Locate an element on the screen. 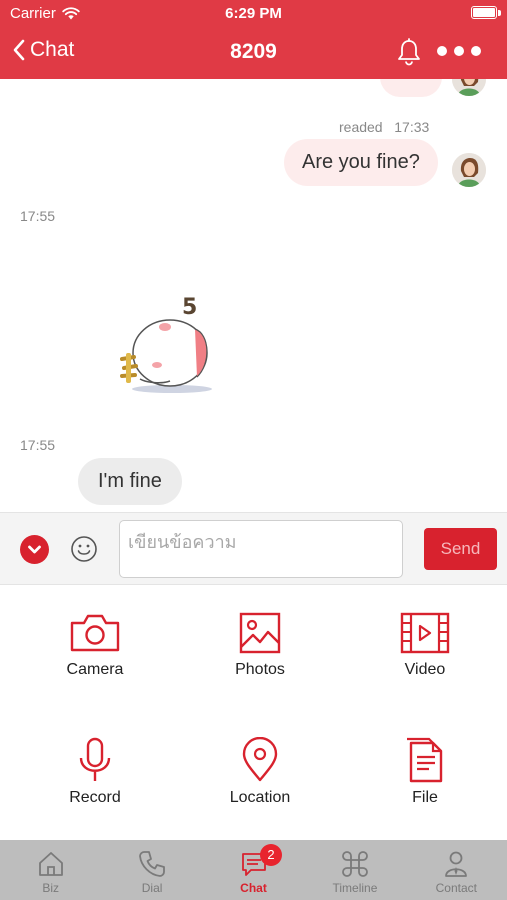 The width and height of the screenshot is (507, 900). attach-location-button: Location is located at coordinates (260, 772).